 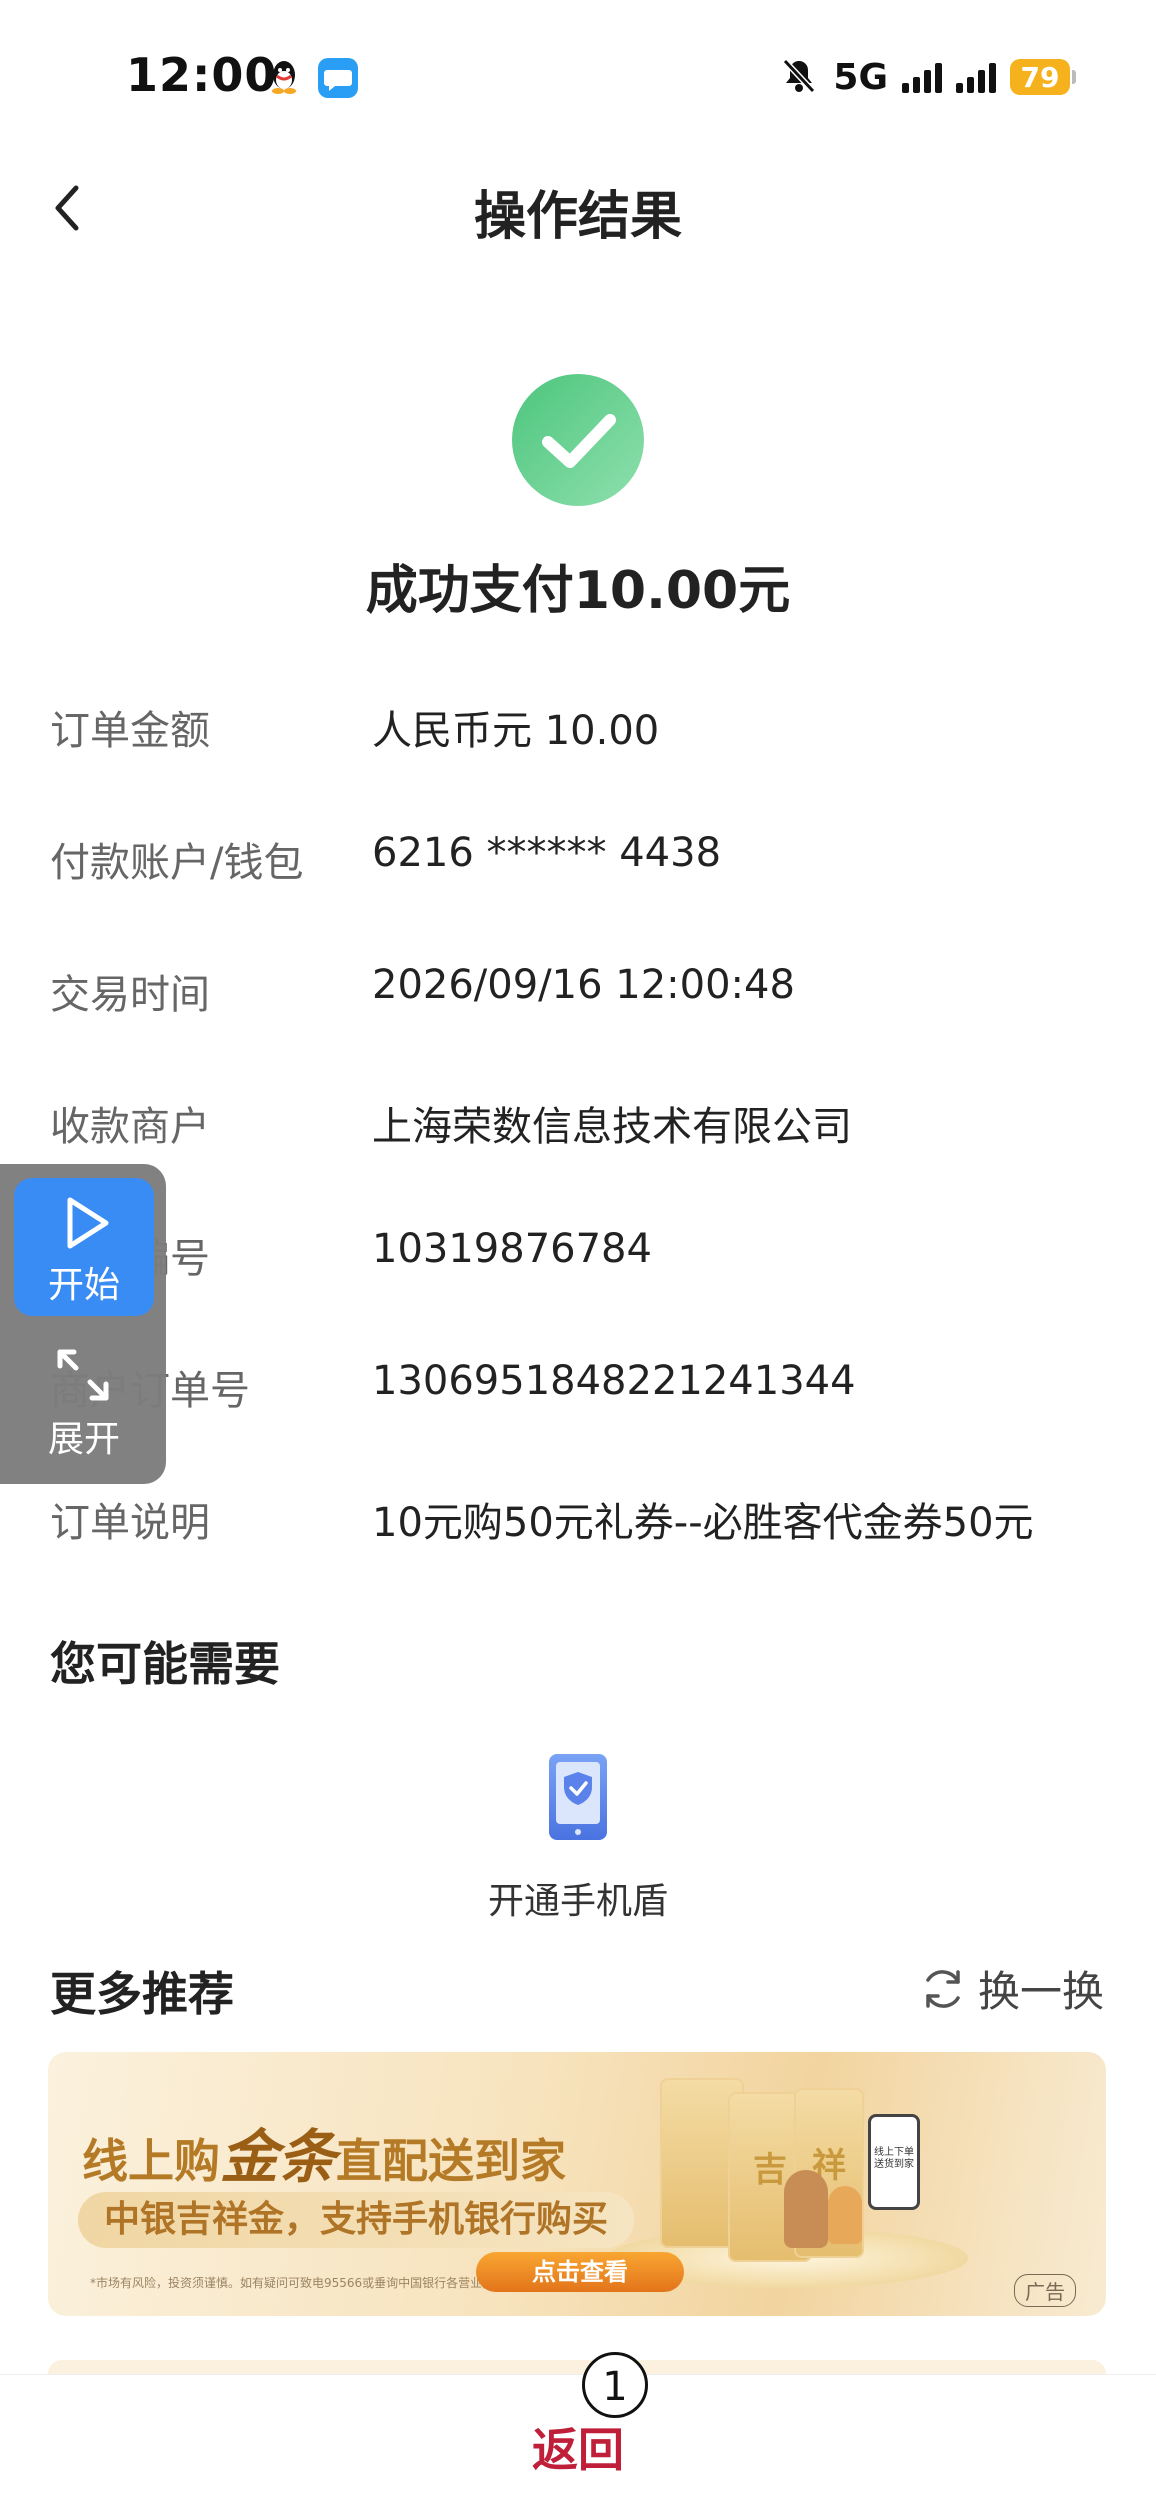 What do you see at coordinates (324, 2157) in the screenshot?
I see `banner-headline: 线上购金条直配送到家` at bounding box center [324, 2157].